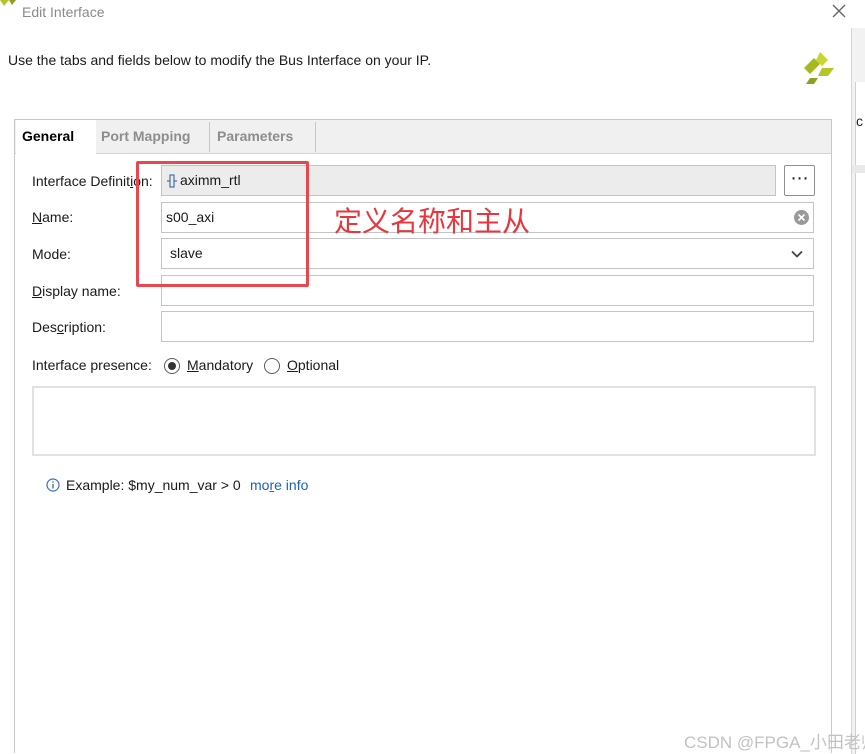 This screenshot has width=865, height=754. What do you see at coordinates (424, 421) in the screenshot?
I see `message-area` at bounding box center [424, 421].